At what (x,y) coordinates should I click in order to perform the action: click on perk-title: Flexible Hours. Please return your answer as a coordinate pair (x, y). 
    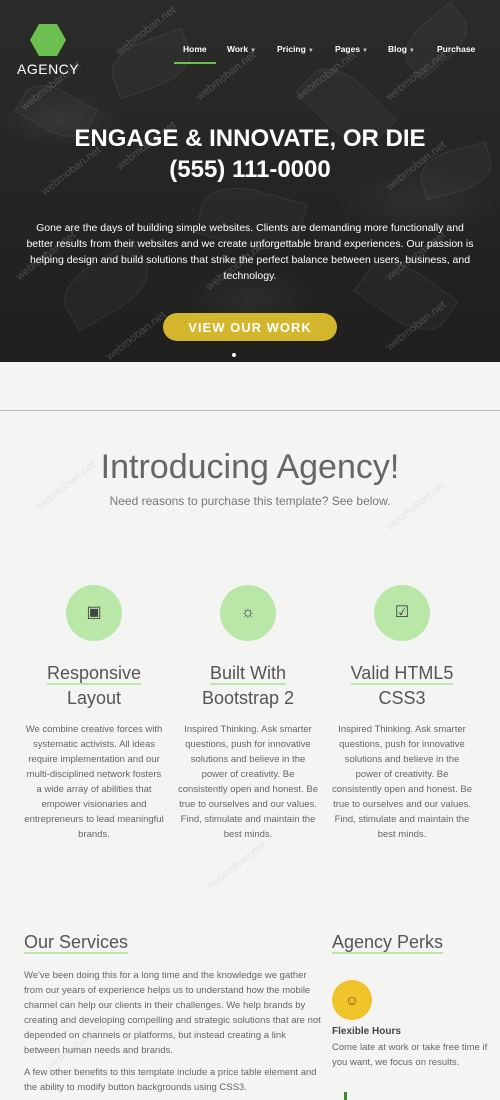
    Looking at the image, I should click on (366, 1031).